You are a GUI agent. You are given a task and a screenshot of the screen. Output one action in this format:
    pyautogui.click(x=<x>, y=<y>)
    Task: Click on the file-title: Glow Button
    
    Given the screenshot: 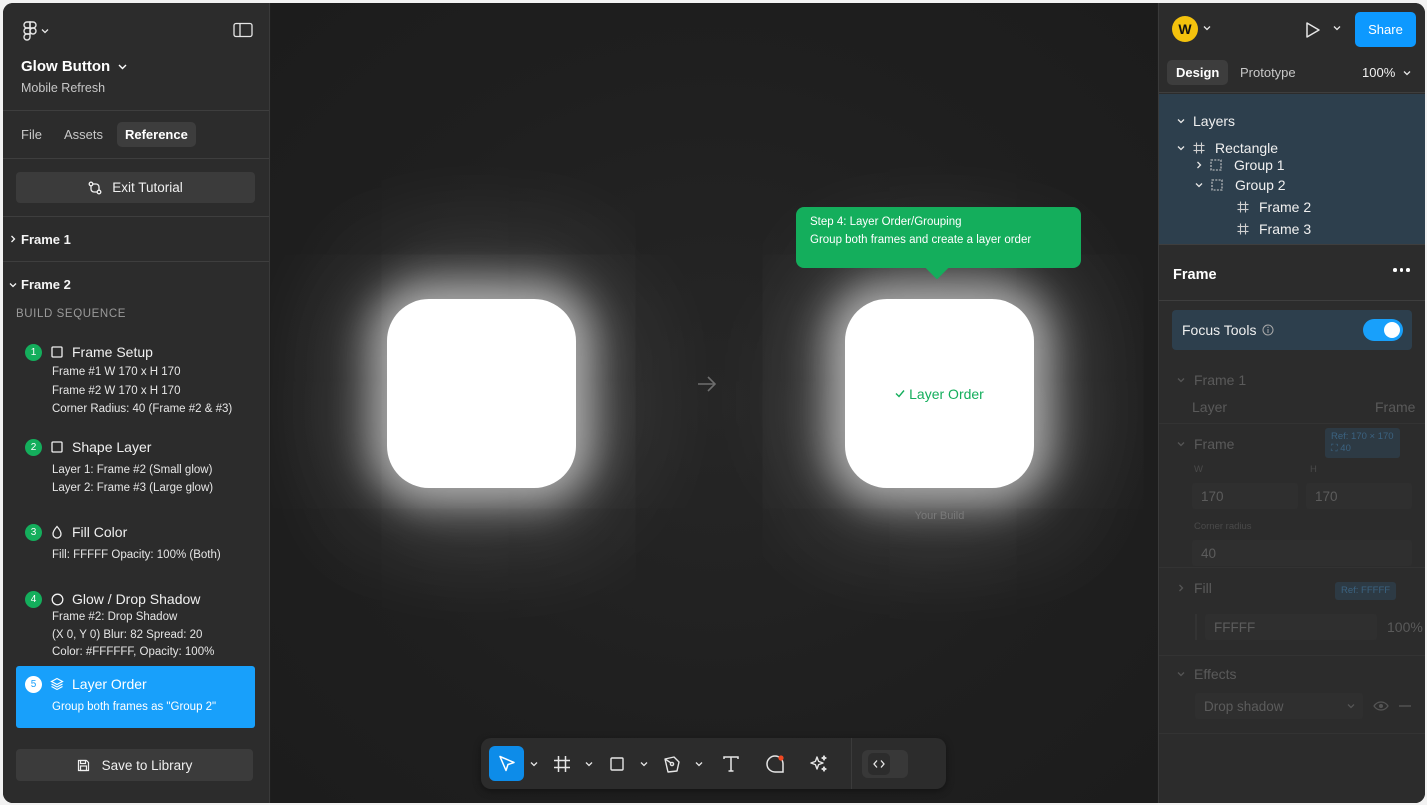 What is the action you would take?
    pyautogui.click(x=74, y=66)
    